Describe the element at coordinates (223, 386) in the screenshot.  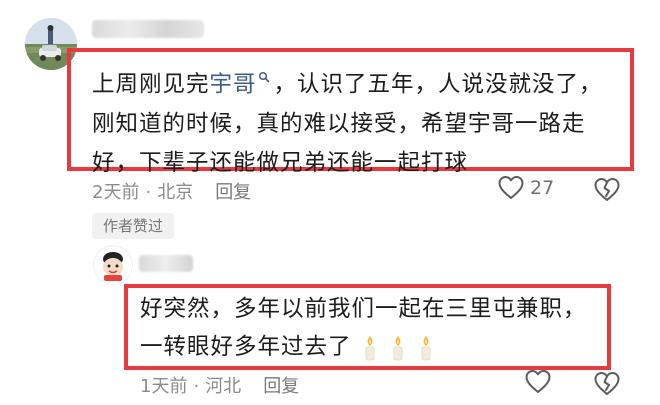
I see `reply-location: 河北` at that location.